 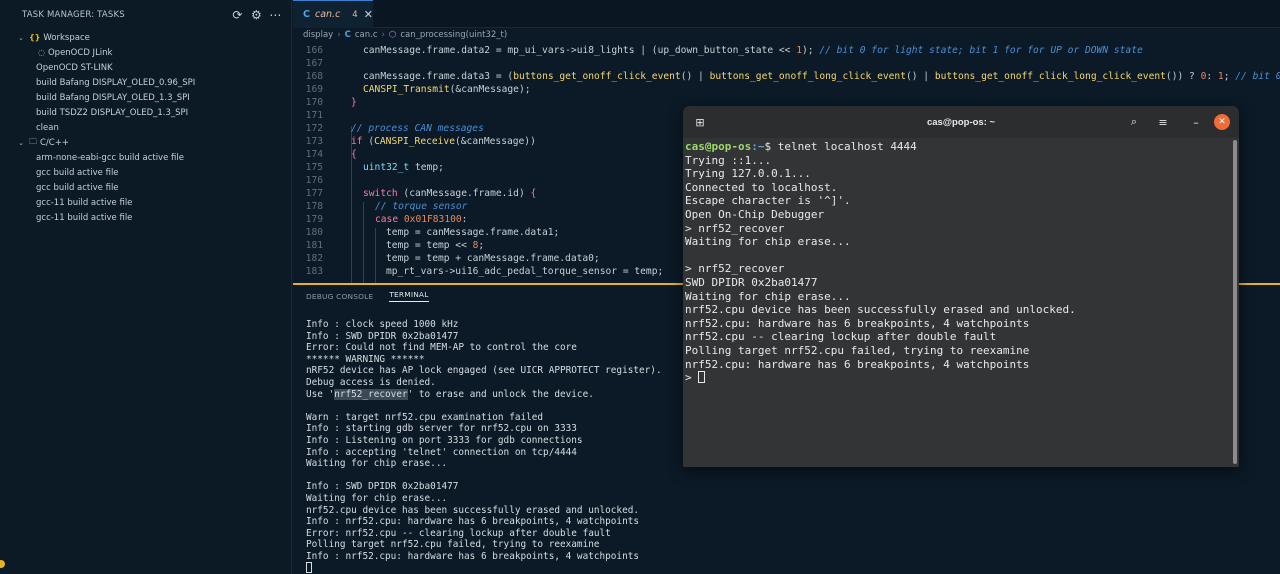 I want to click on hamburger-menu-icon: ≡, so click(x=1163, y=122).